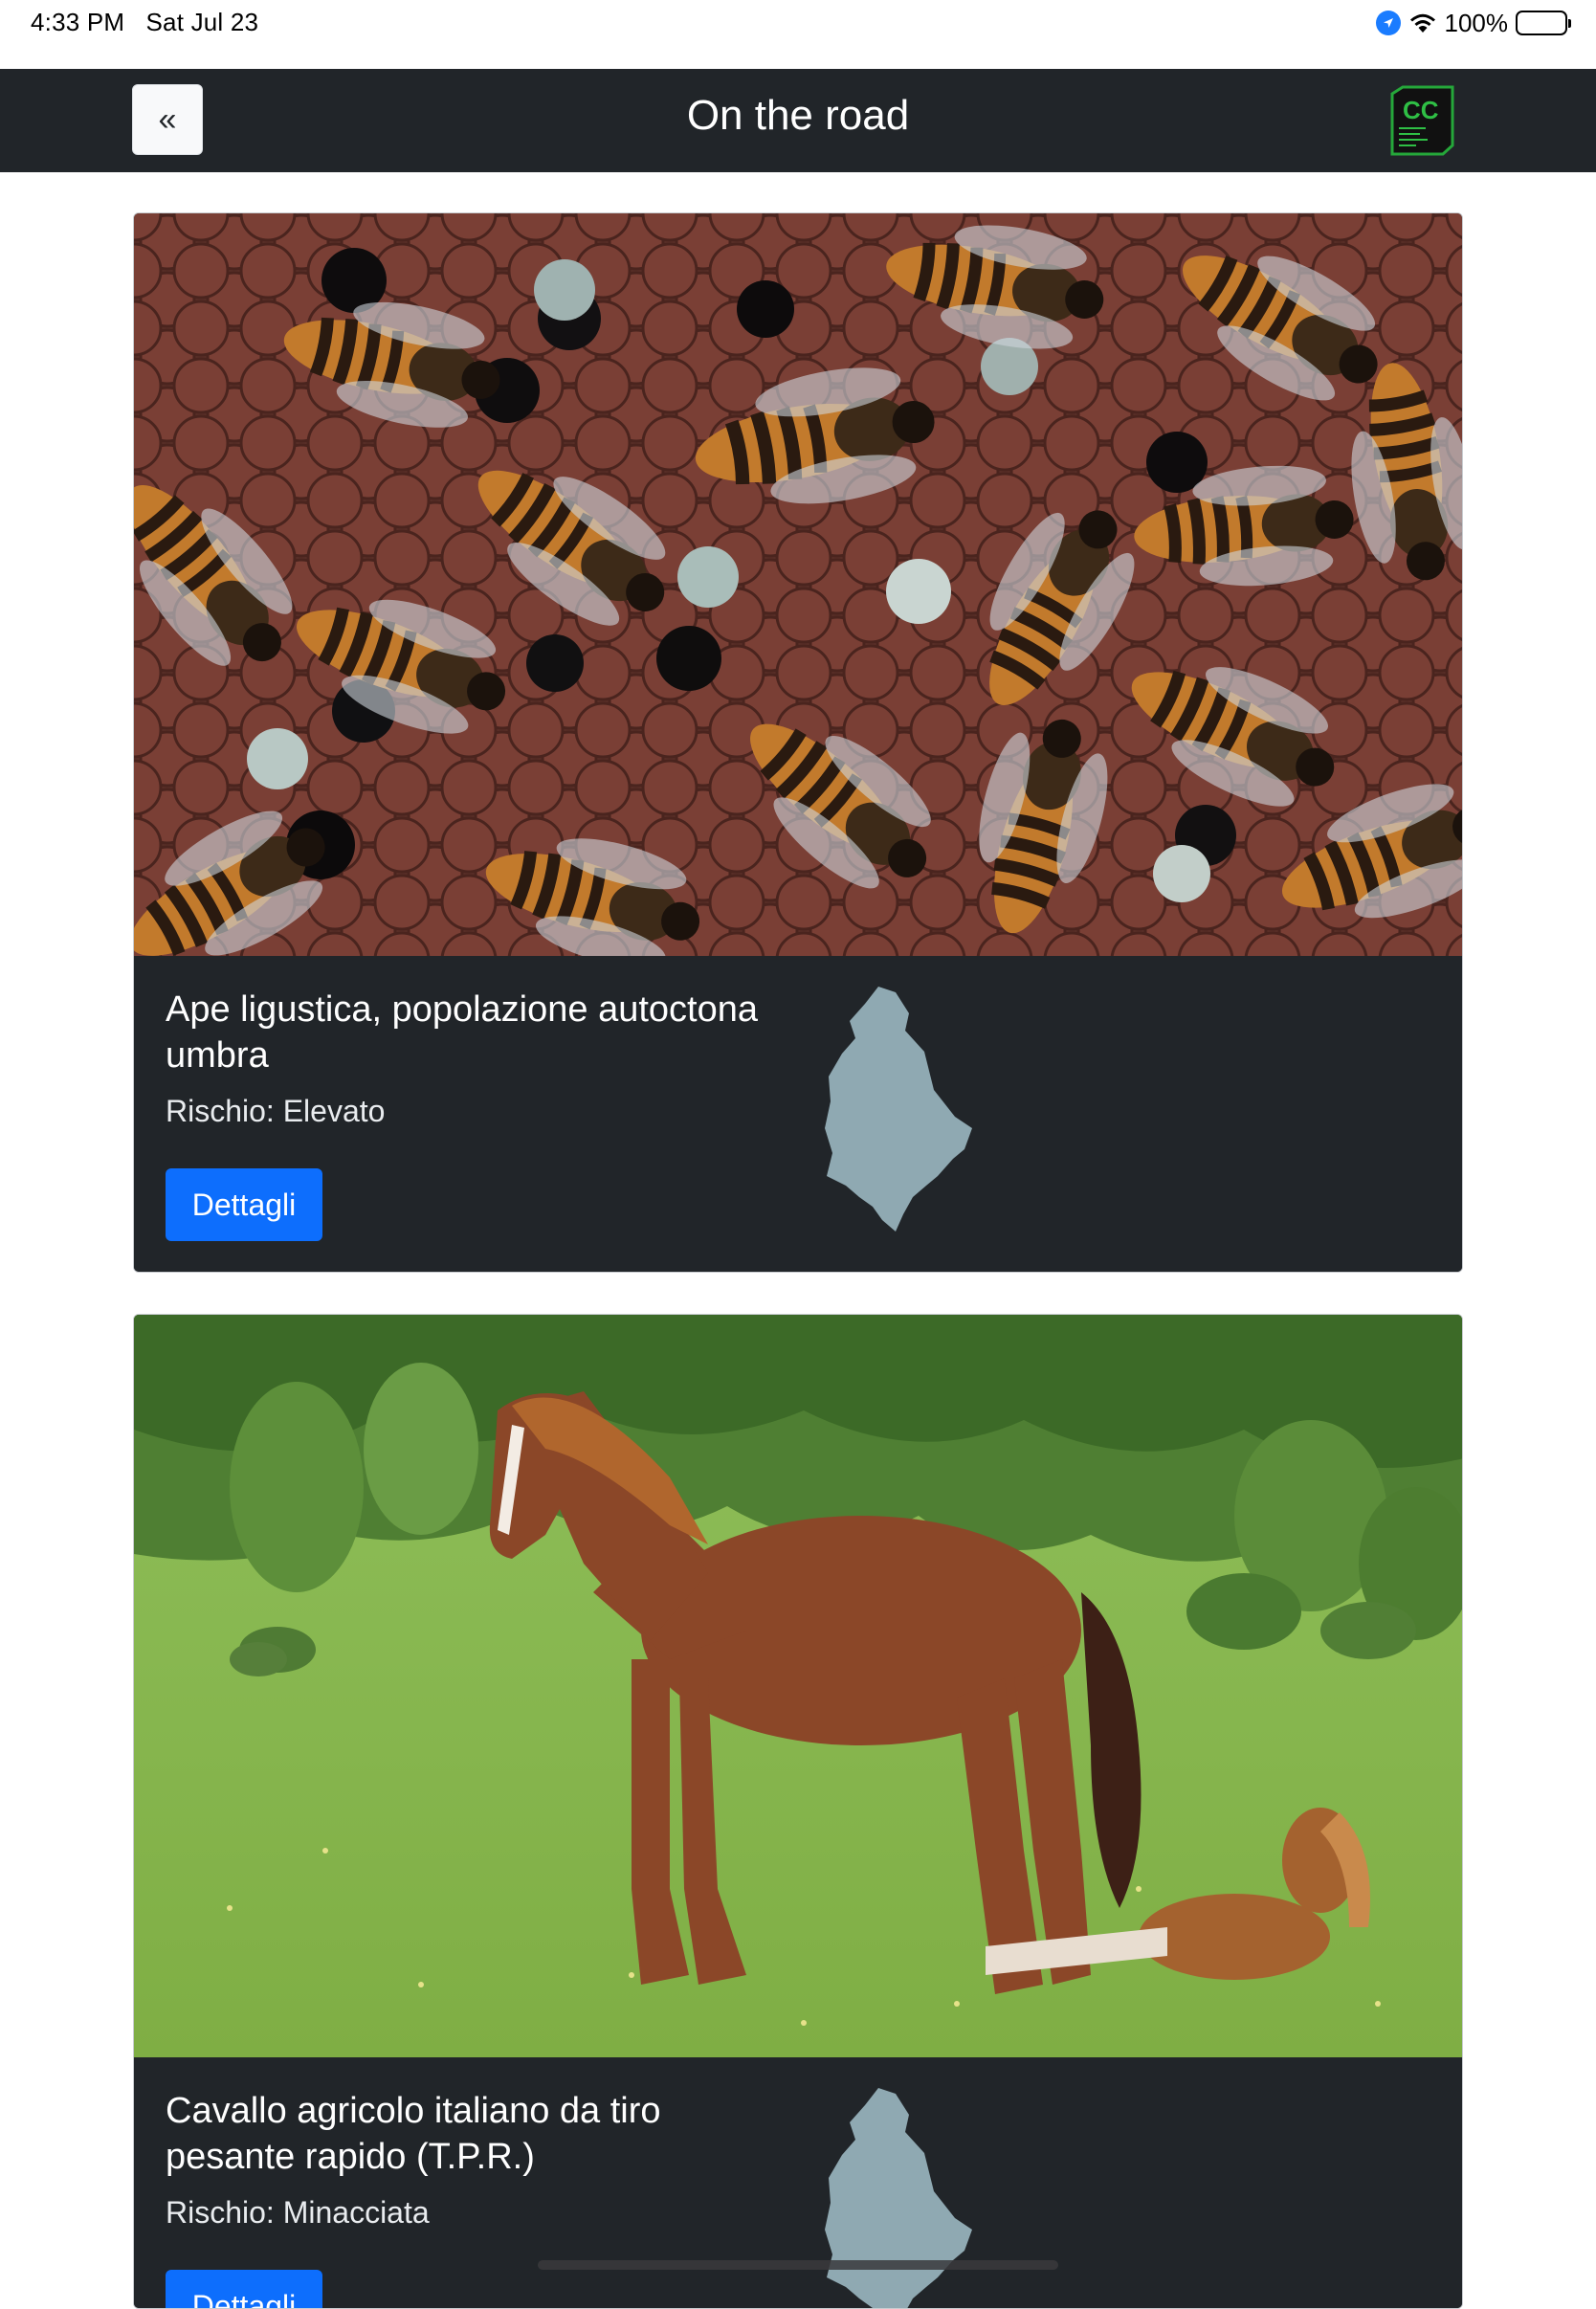 The image size is (1596, 2309). Describe the element at coordinates (798, 2265) in the screenshot. I see `home-indicator` at that location.